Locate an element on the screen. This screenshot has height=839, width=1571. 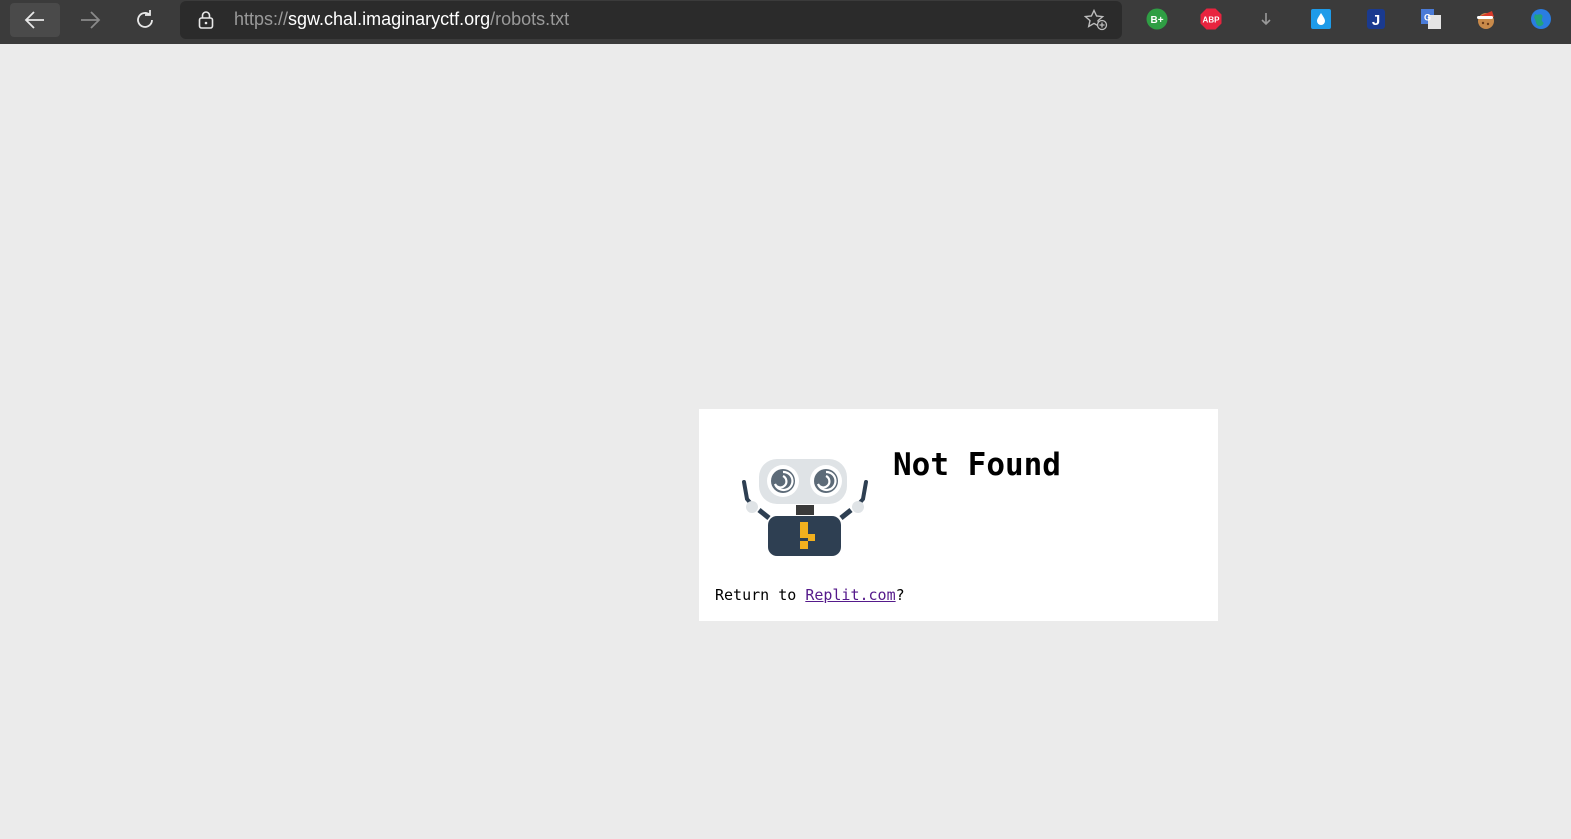
back-button is located at coordinates (35, 20).